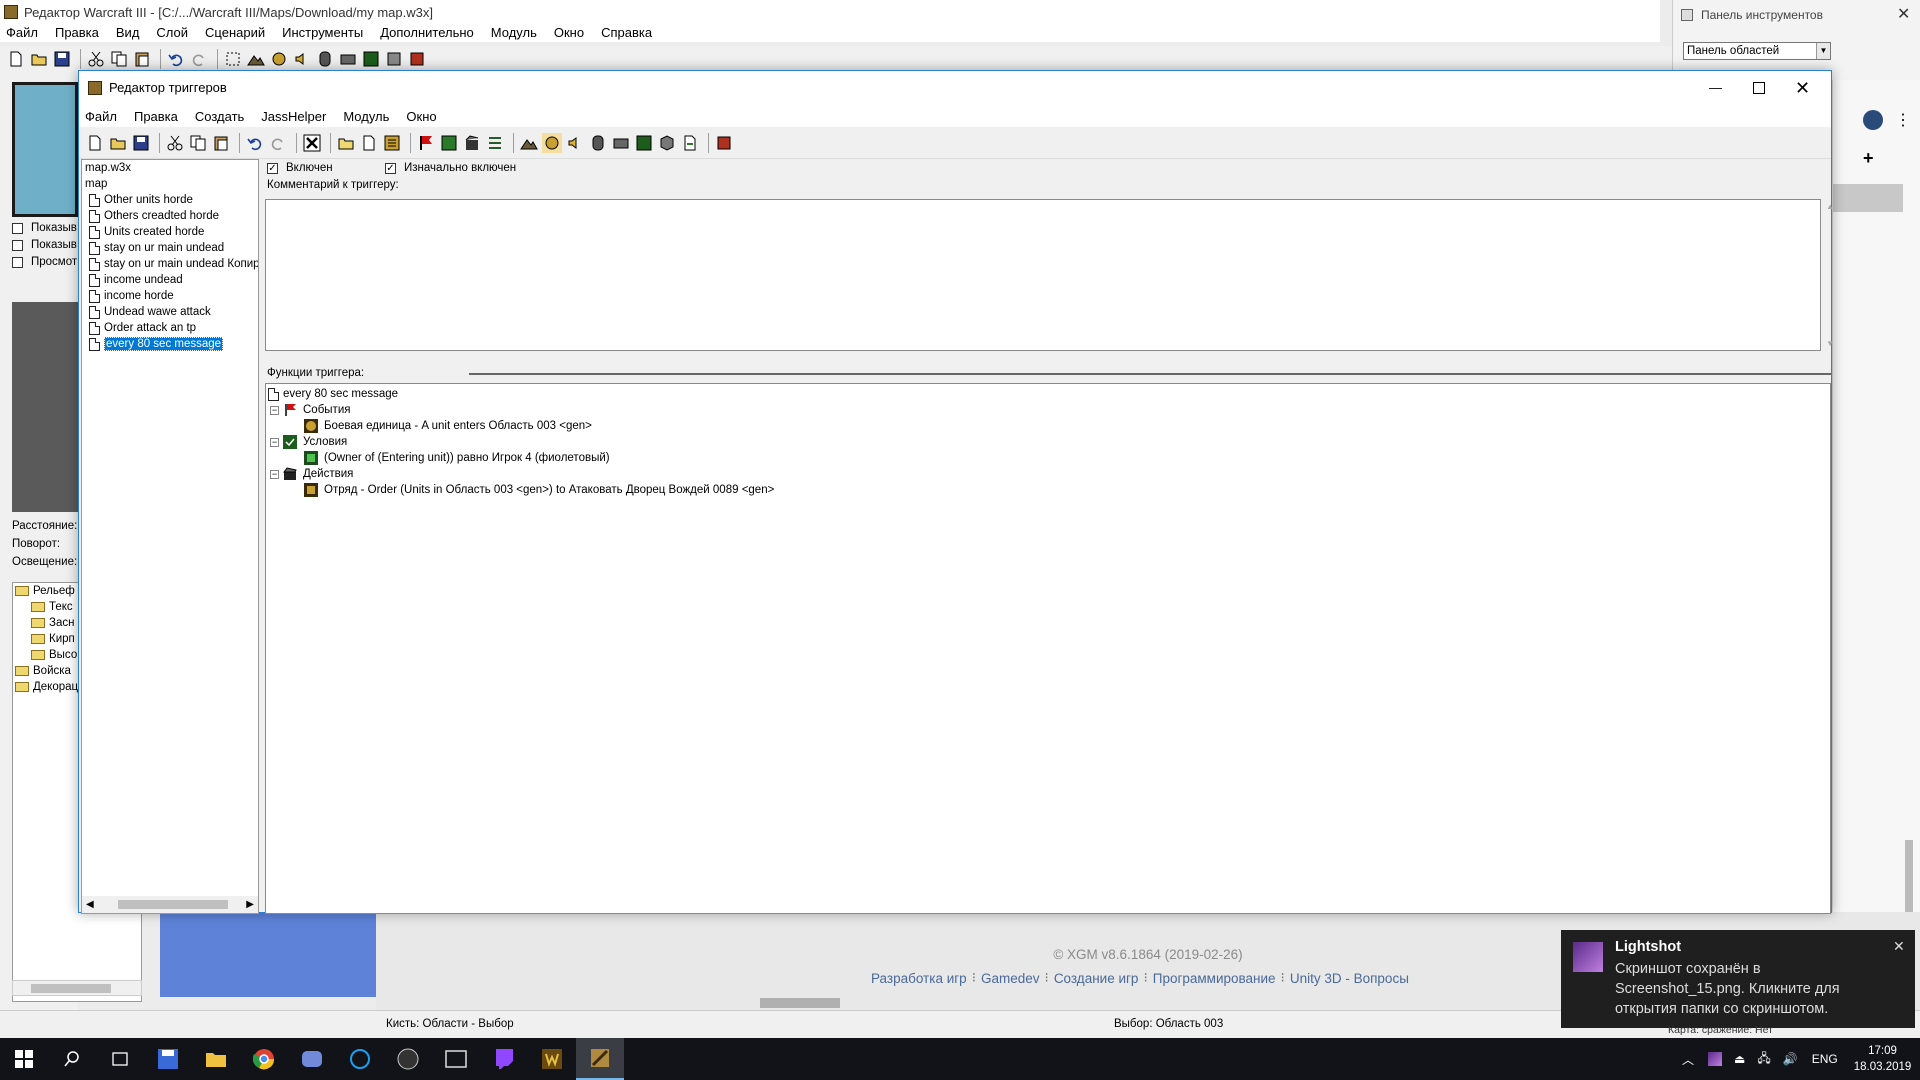 The height and width of the screenshot is (1080, 1920). I want to click on lightshot-tray-icon, so click(1715, 1059).